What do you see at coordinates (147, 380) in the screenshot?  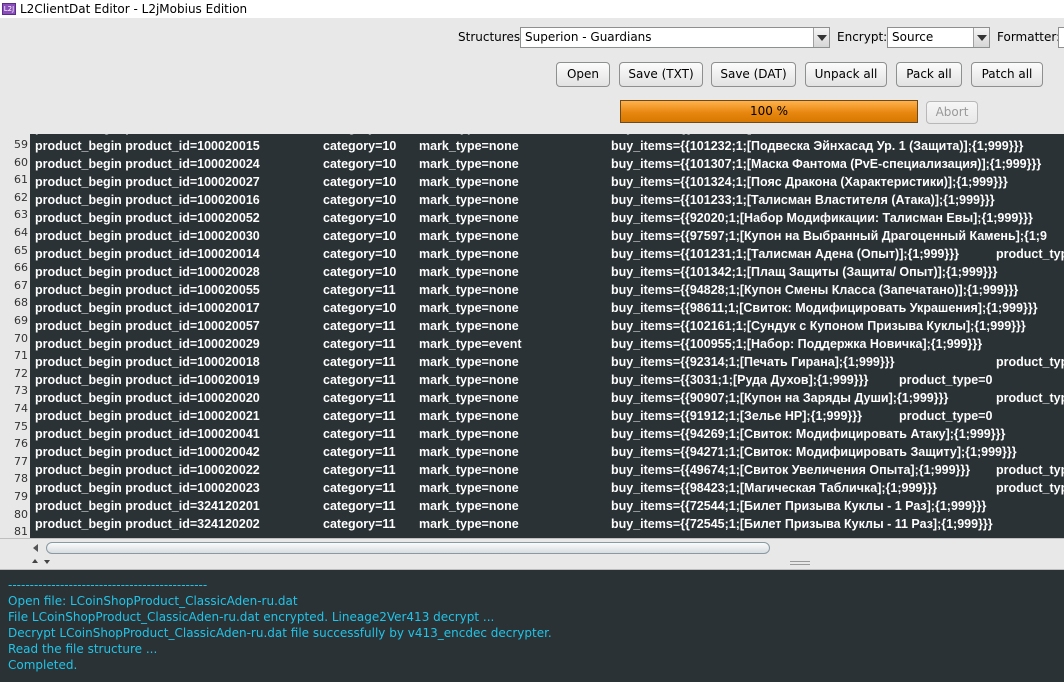 I see `cell-product: product_begin product_id=100020019` at bounding box center [147, 380].